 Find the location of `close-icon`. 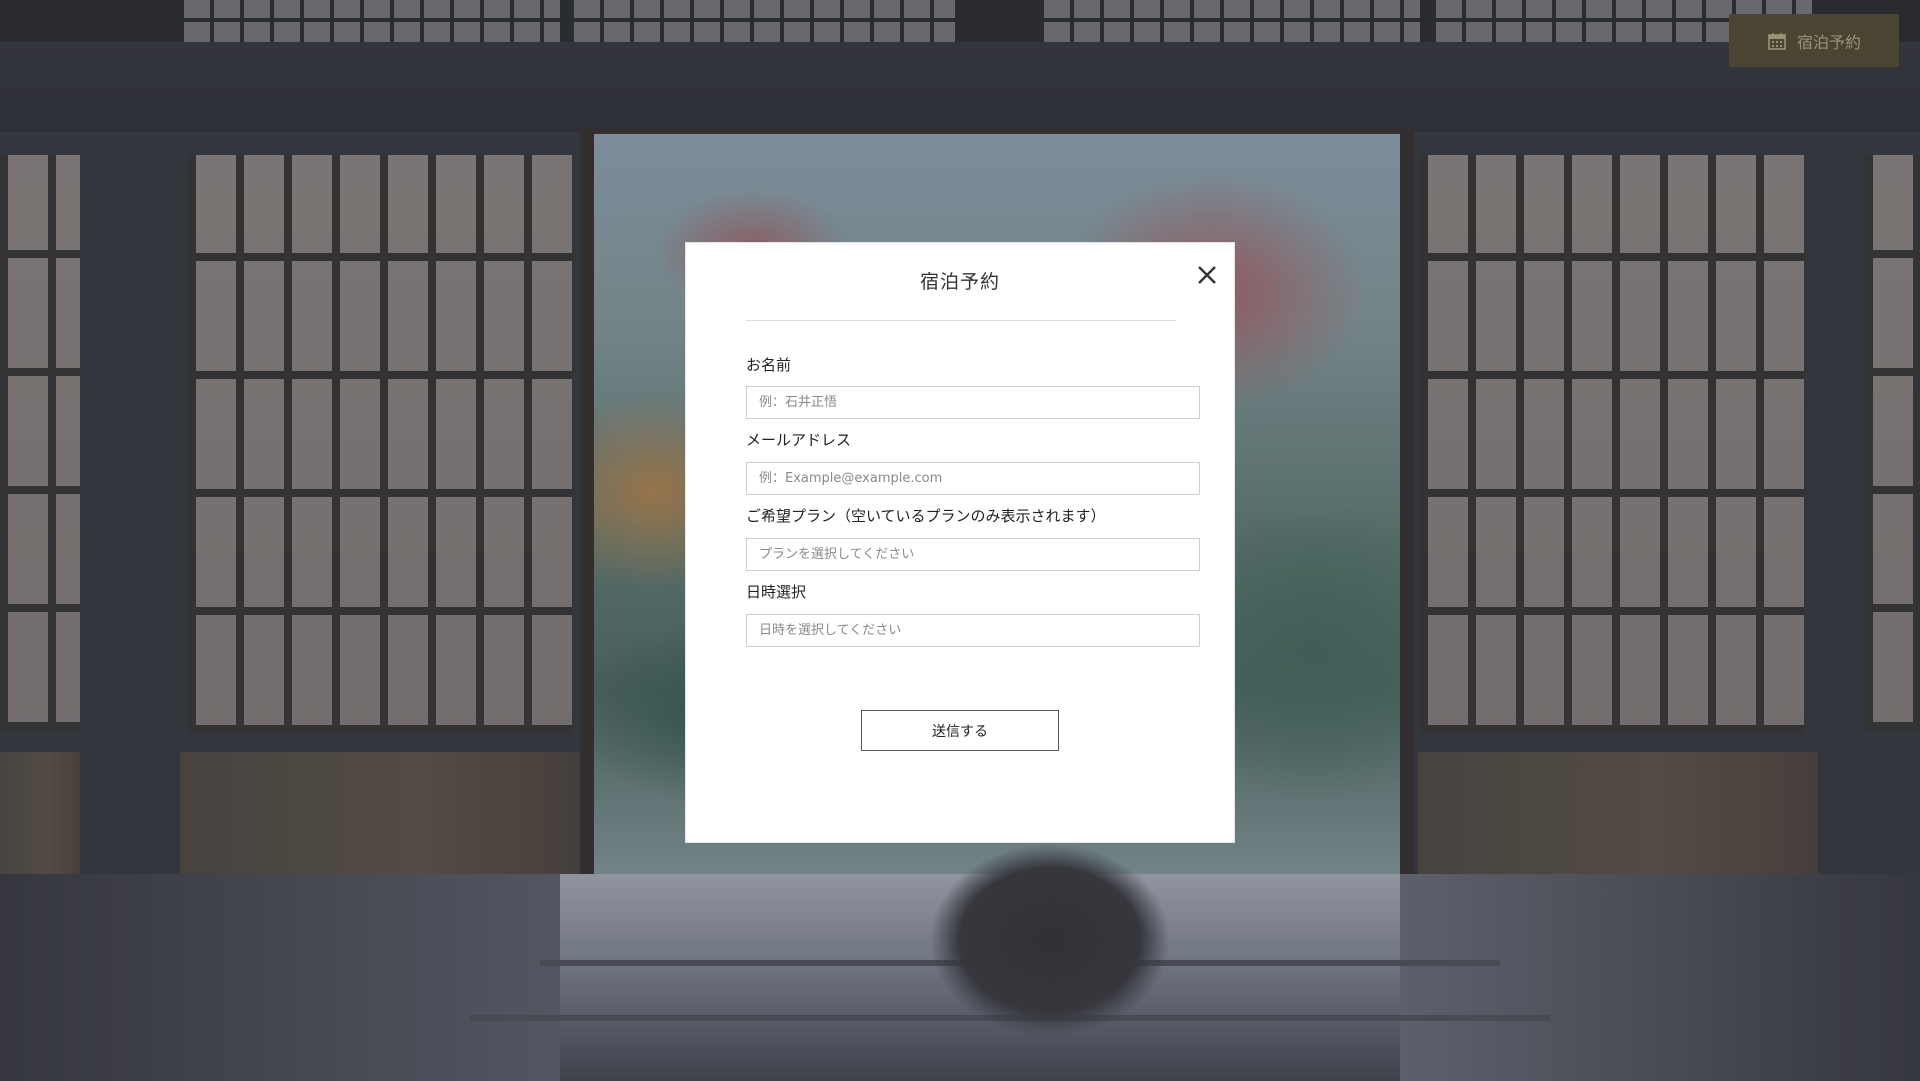

close-icon is located at coordinates (1207, 280).